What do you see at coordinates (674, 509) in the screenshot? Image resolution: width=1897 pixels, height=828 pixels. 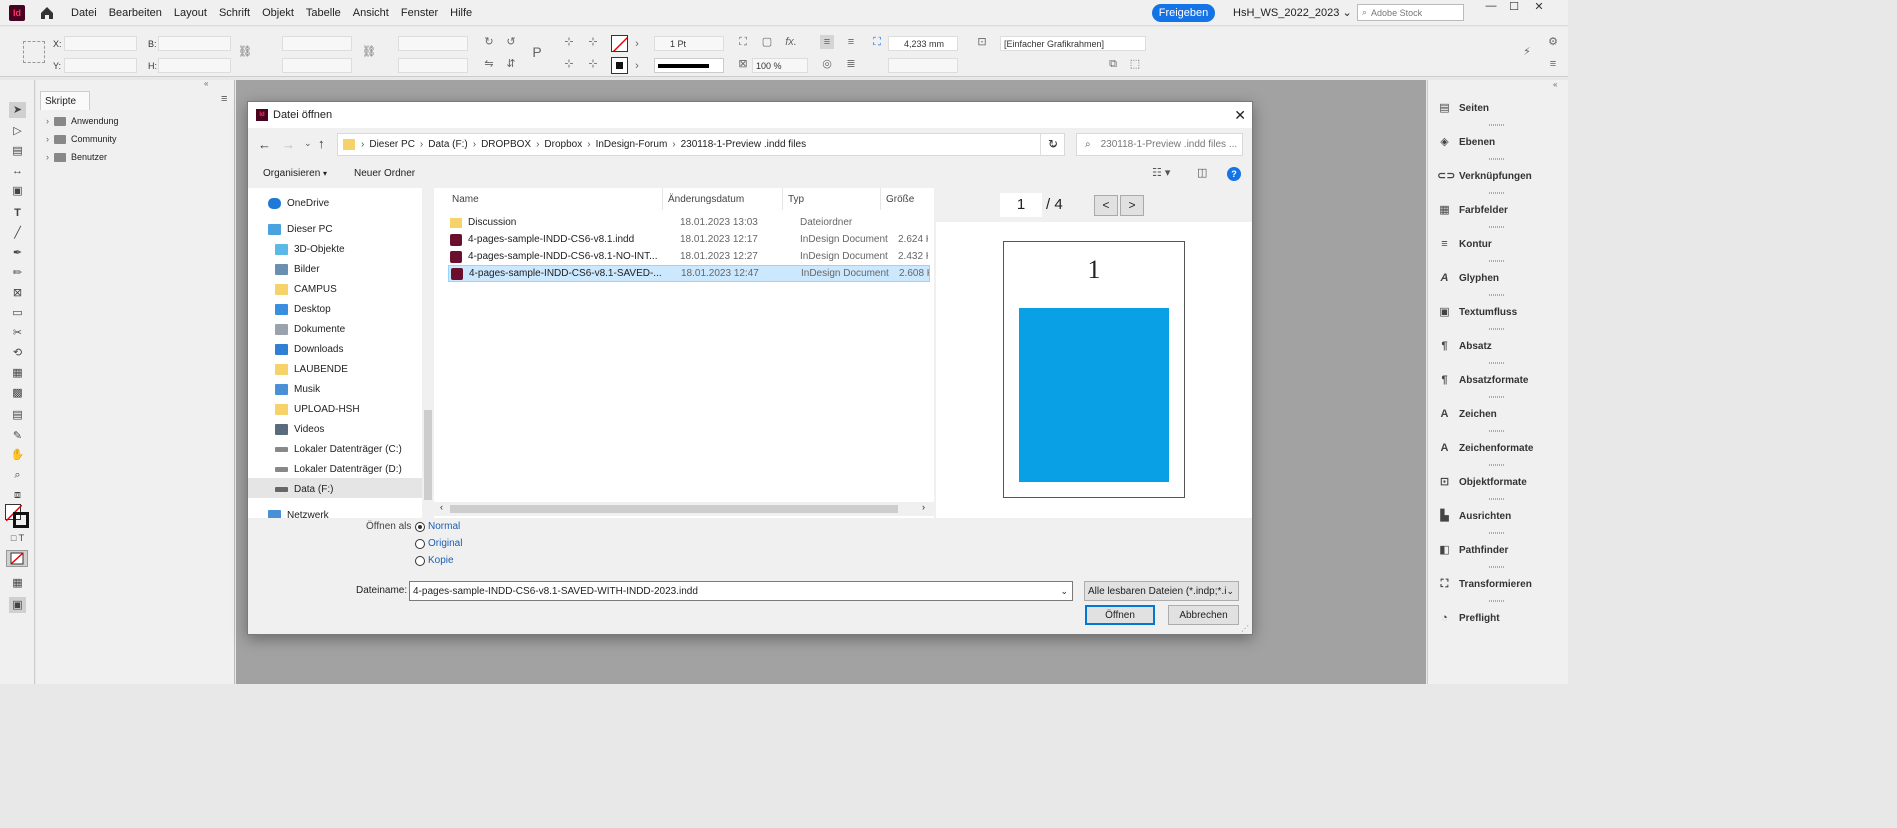 I see `hscroll-thumb` at bounding box center [674, 509].